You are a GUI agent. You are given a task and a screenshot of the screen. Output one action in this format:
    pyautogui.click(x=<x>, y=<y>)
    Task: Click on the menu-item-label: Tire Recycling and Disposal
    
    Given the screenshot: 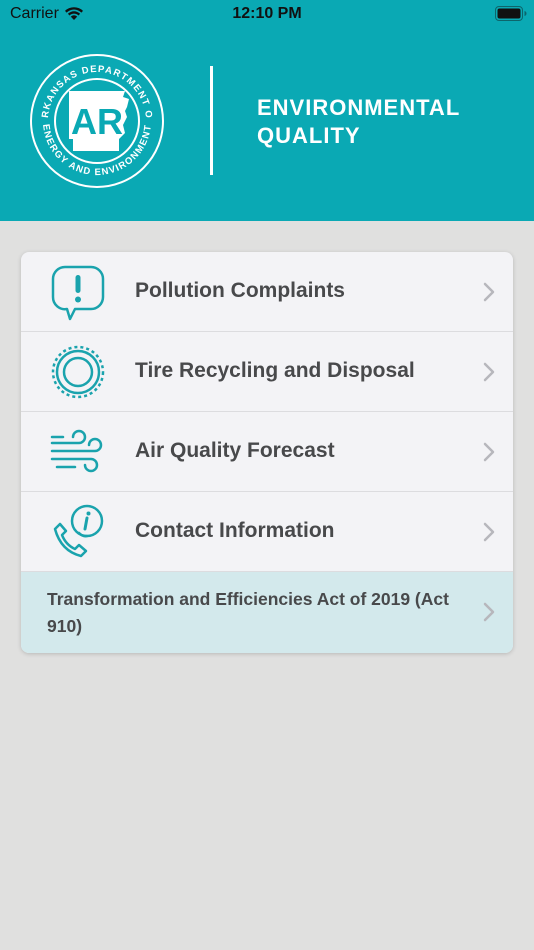 What is the action you would take?
    pyautogui.click(x=275, y=370)
    